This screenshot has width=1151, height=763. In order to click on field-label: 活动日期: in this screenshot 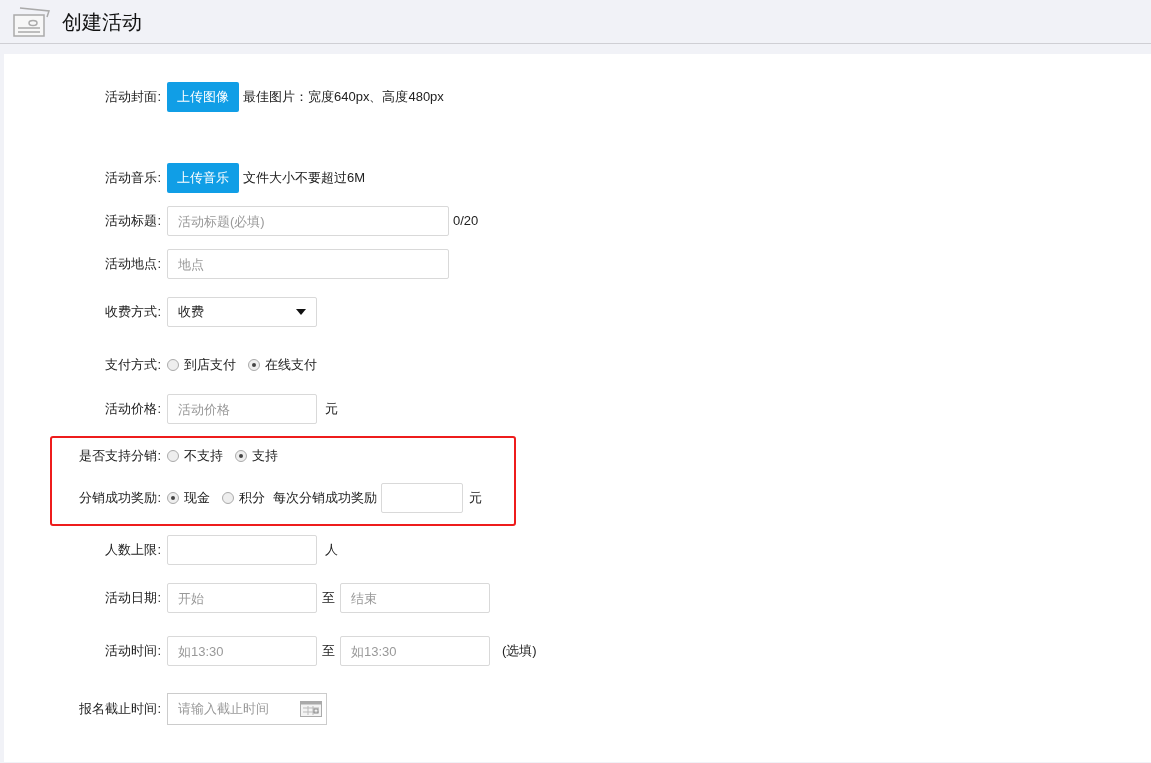, I will do `click(133, 598)`.